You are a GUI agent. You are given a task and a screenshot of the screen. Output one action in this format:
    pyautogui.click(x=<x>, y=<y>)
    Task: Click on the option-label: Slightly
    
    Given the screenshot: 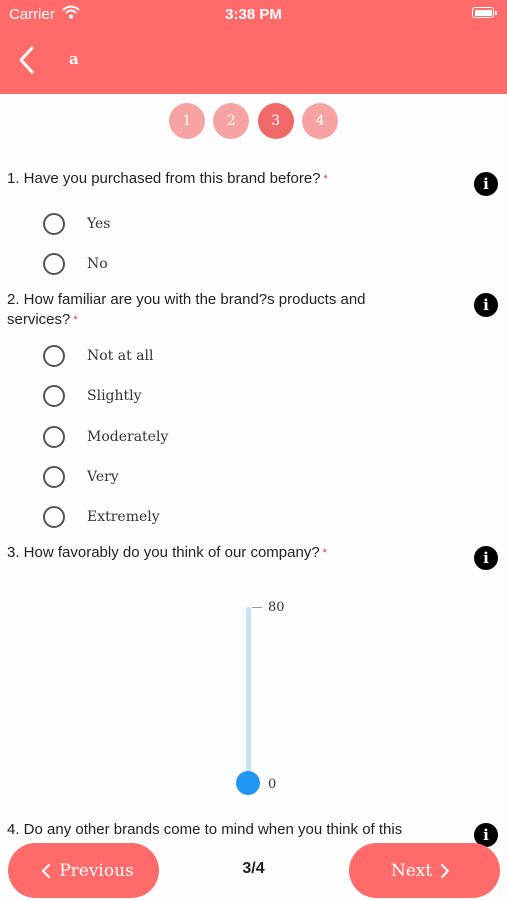 What is the action you would take?
    pyautogui.click(x=114, y=396)
    